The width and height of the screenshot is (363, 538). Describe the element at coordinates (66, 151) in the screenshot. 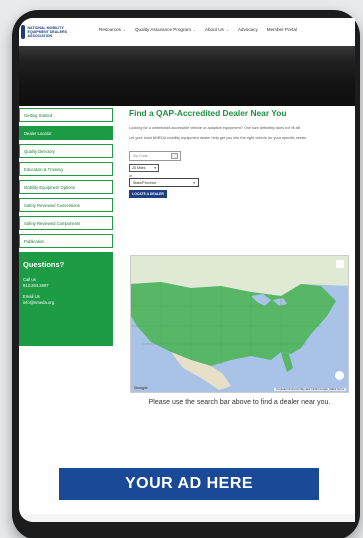

I see `sidebar-item-quality-directory: Quality Directory` at that location.